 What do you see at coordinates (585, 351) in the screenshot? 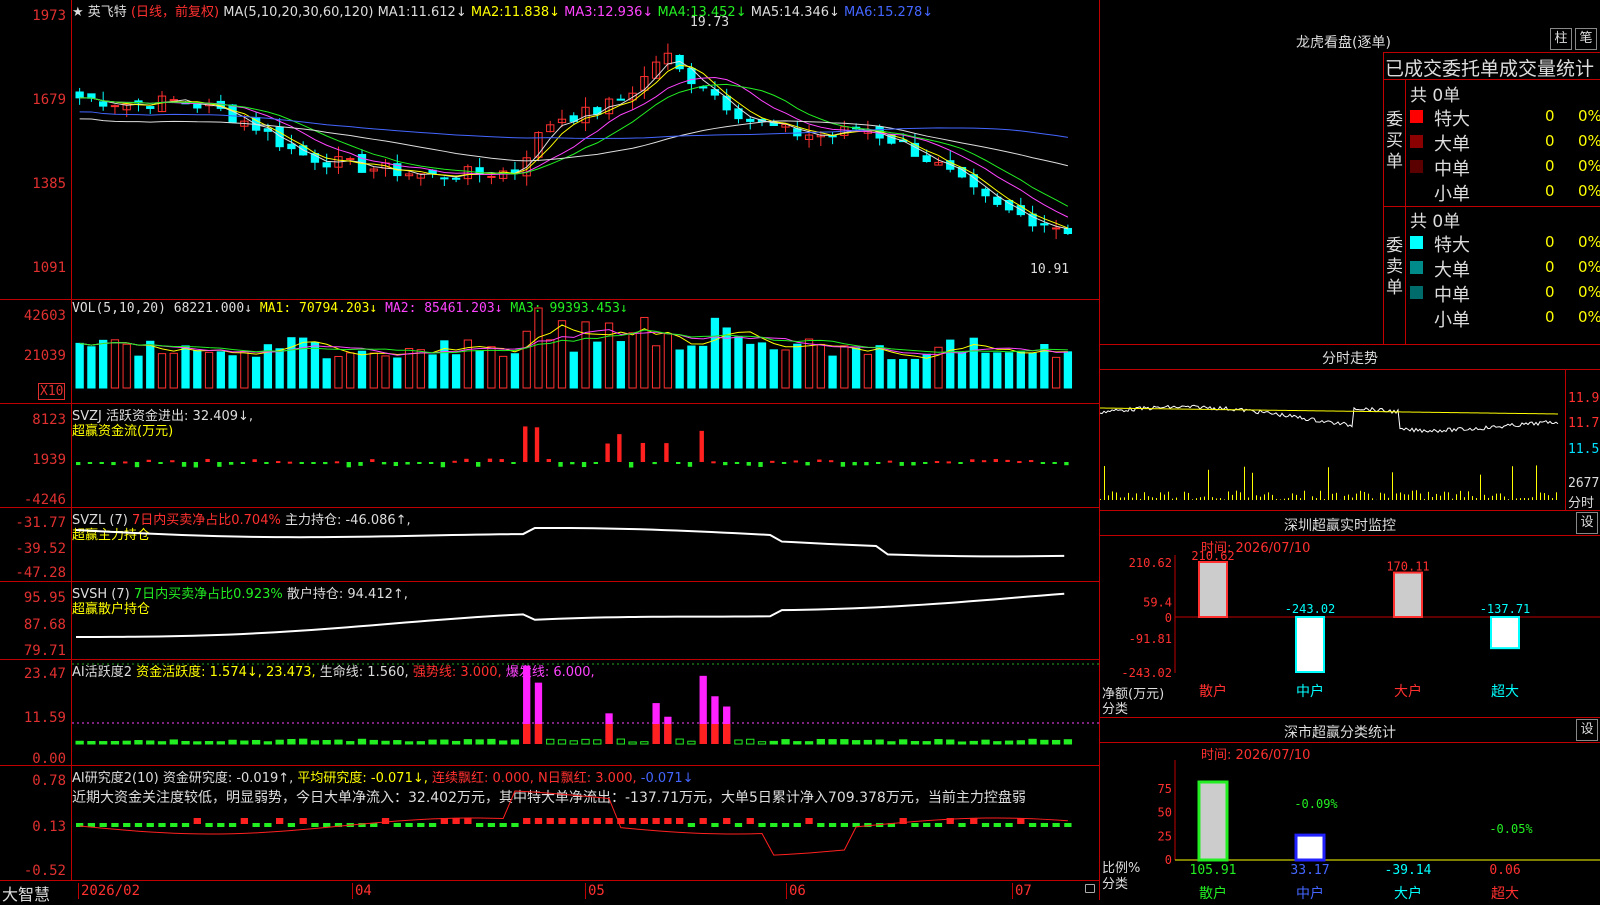
I see `volume-chart` at bounding box center [585, 351].